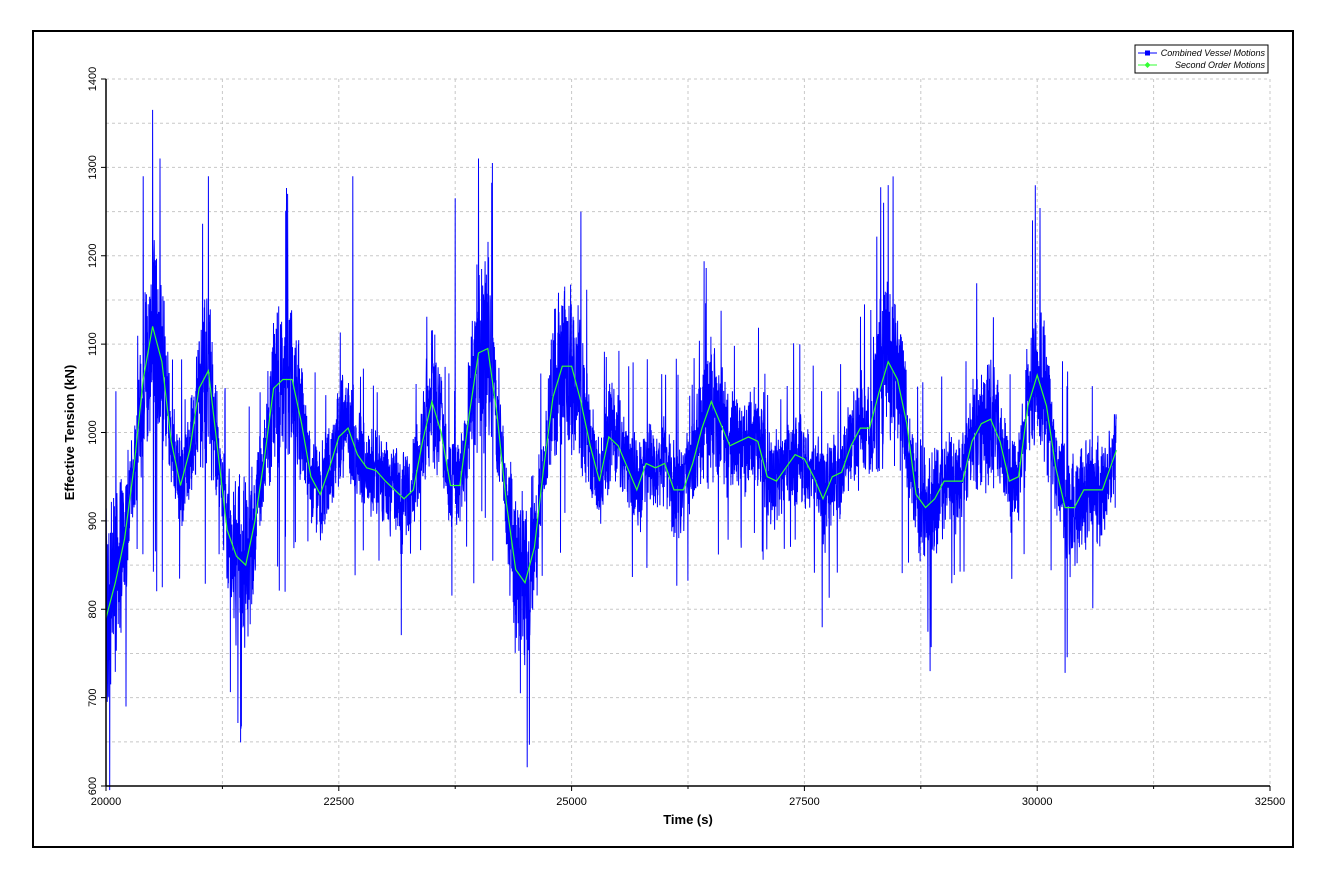 The height and width of the screenshot is (882, 1326). What do you see at coordinates (339, 802) in the screenshot?
I see `x-tick-label: 22500` at bounding box center [339, 802].